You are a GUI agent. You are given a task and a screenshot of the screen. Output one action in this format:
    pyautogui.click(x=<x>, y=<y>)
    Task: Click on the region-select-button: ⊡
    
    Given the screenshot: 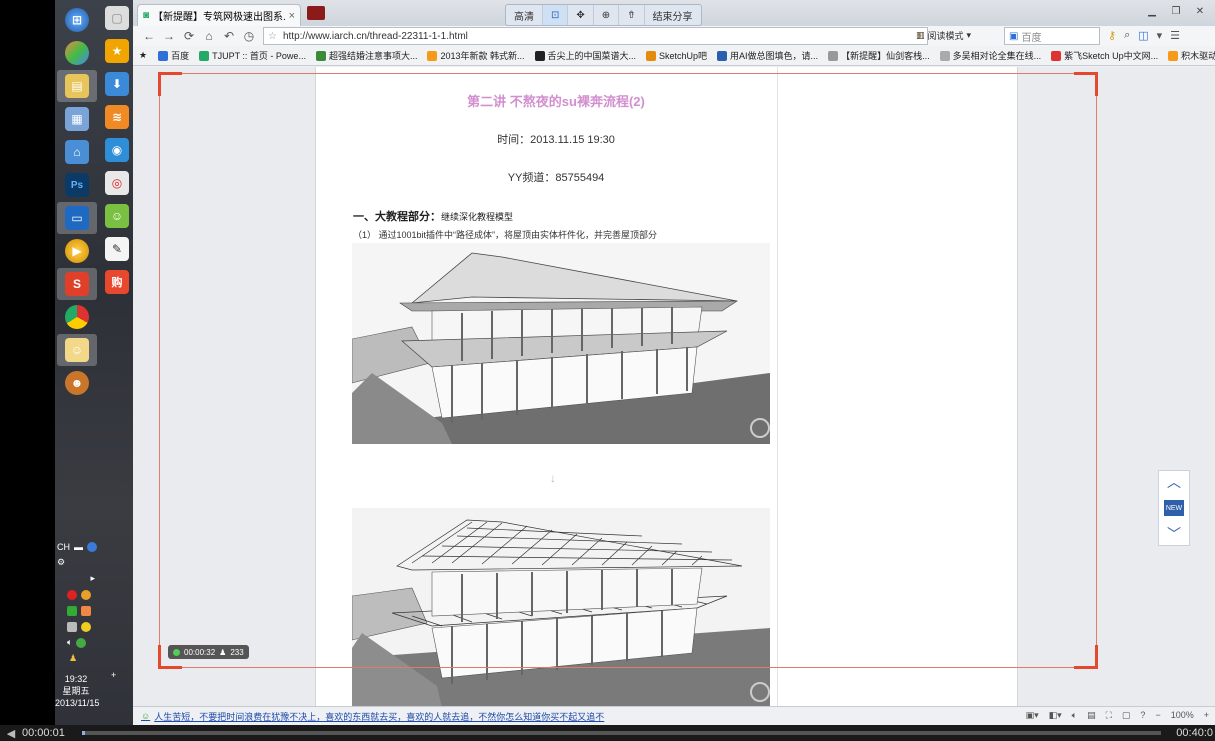 What is the action you would take?
    pyautogui.click(x=556, y=15)
    